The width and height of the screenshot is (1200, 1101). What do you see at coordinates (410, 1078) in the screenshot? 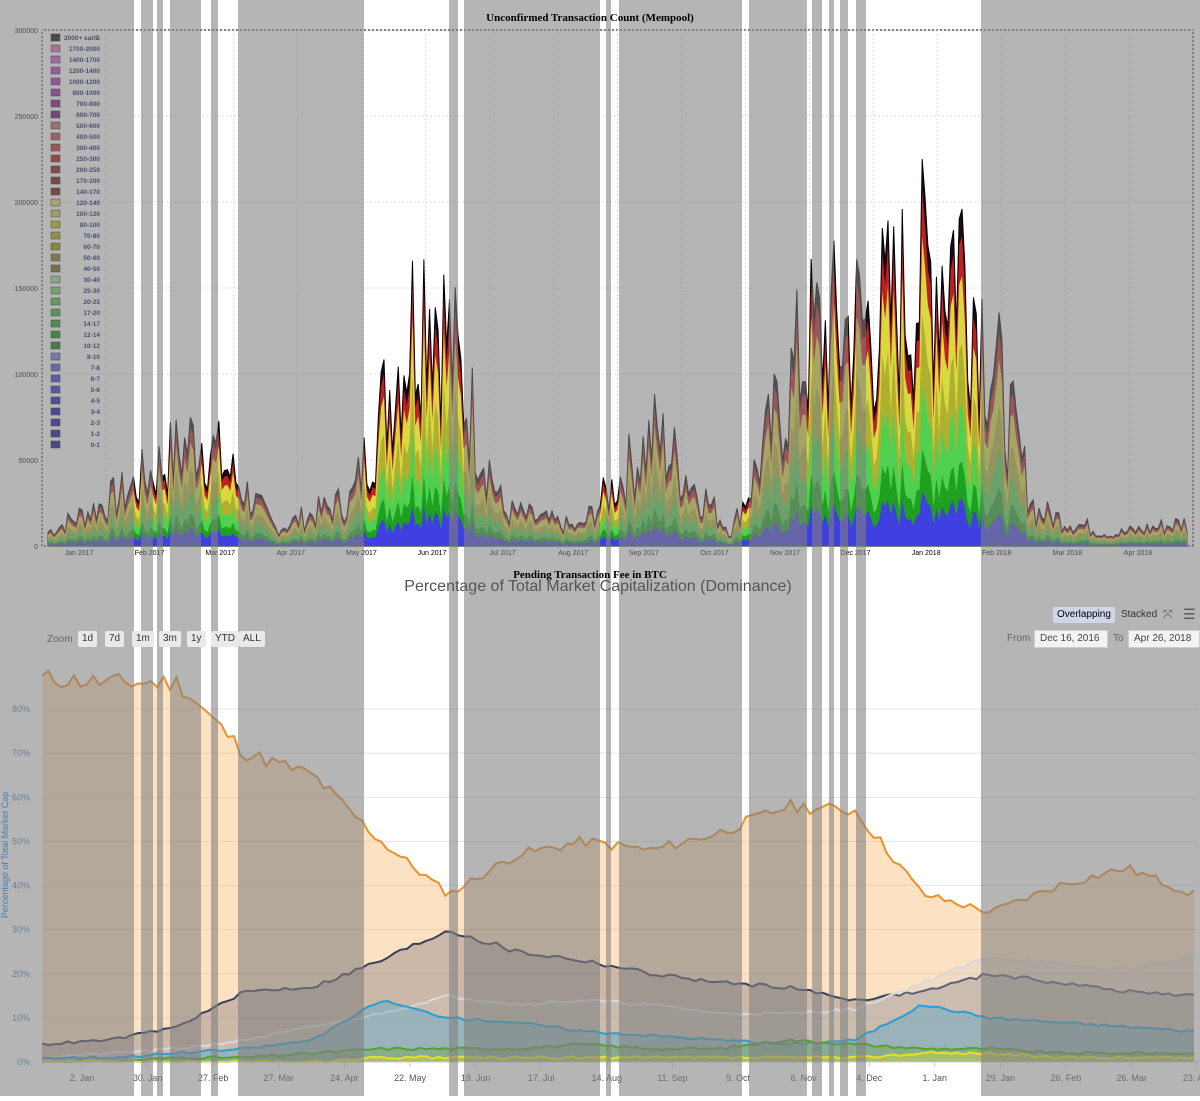
I see `dominance-x-tick: 22. May` at bounding box center [410, 1078].